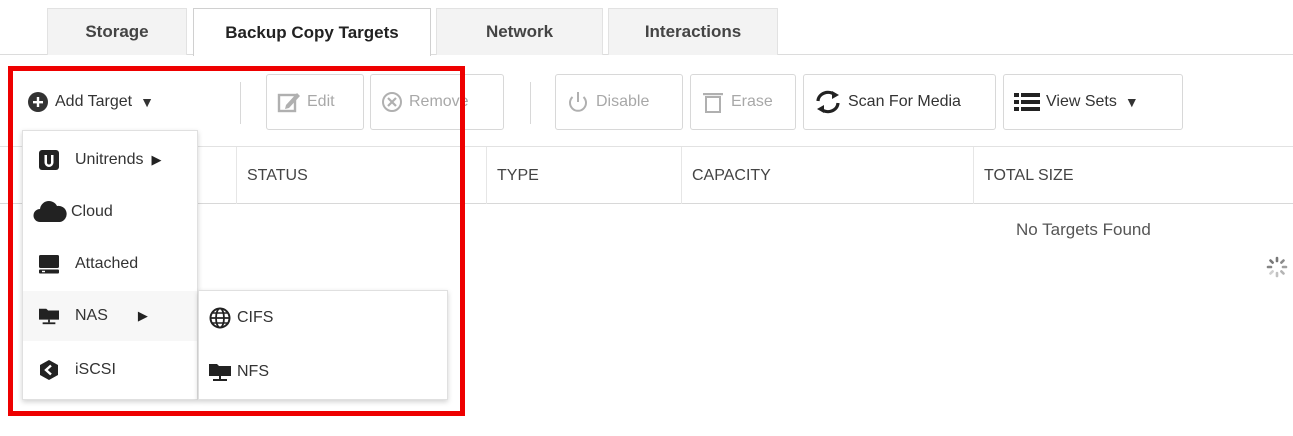 The image size is (1293, 436). Describe the element at coordinates (1277, 267) in the screenshot. I see `loading-spinner-icon` at that location.